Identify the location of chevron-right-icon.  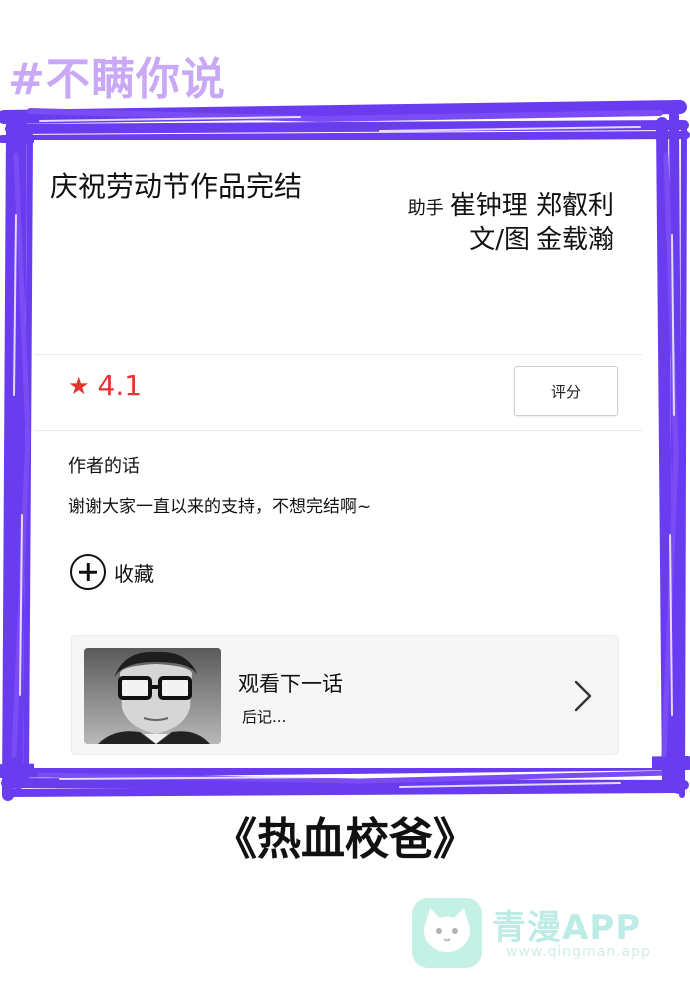
(583, 696).